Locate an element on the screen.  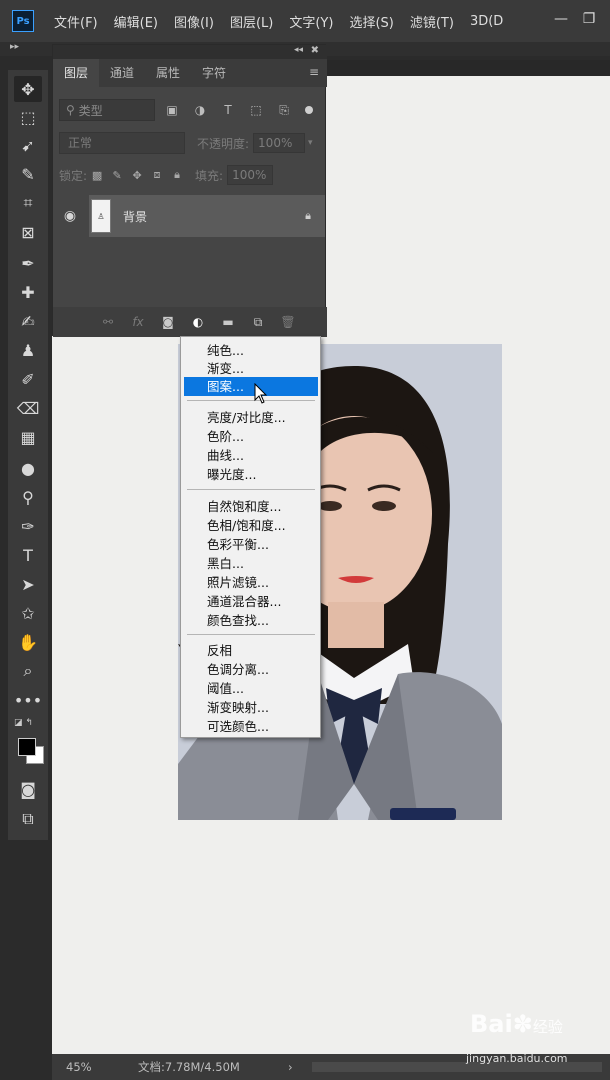
dodge-tool-icon: ⚲ is located at coordinates (28, 497).